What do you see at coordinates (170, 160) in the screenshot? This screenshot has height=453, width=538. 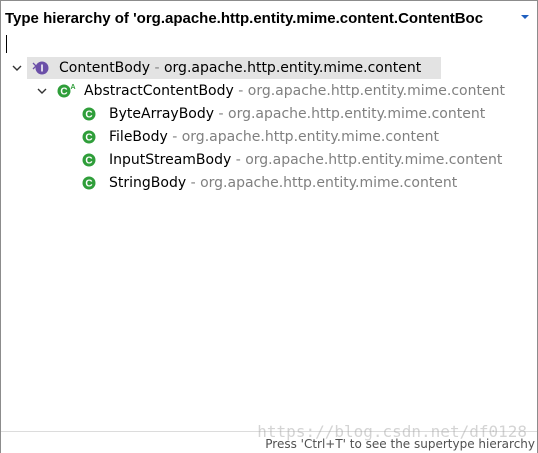 I see `type-name: InputStreamBody` at bounding box center [170, 160].